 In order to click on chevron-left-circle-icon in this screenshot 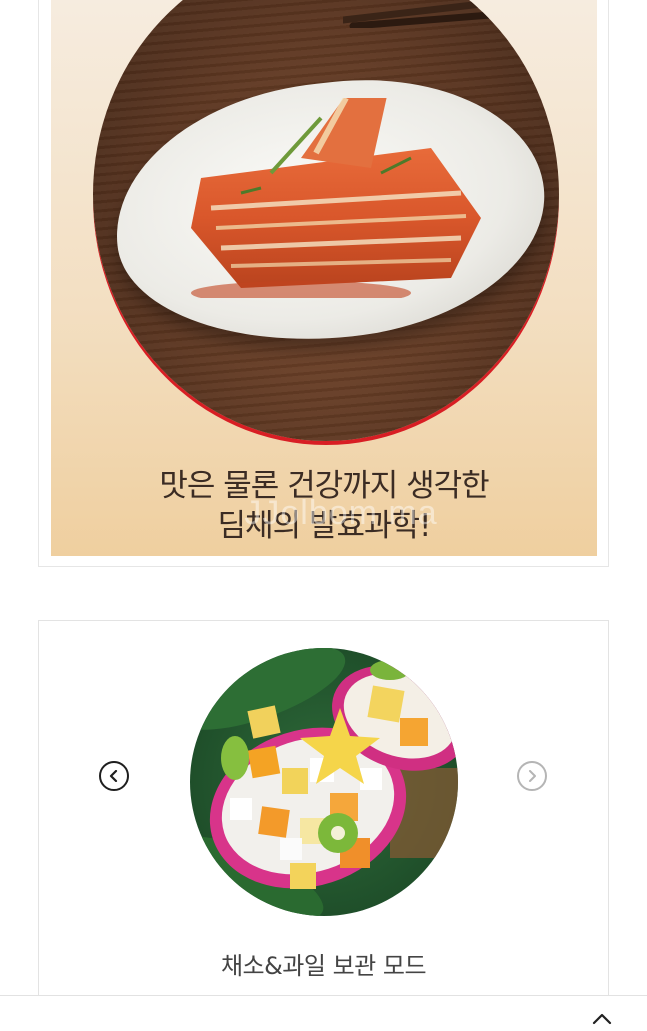, I will do `click(114, 776)`.